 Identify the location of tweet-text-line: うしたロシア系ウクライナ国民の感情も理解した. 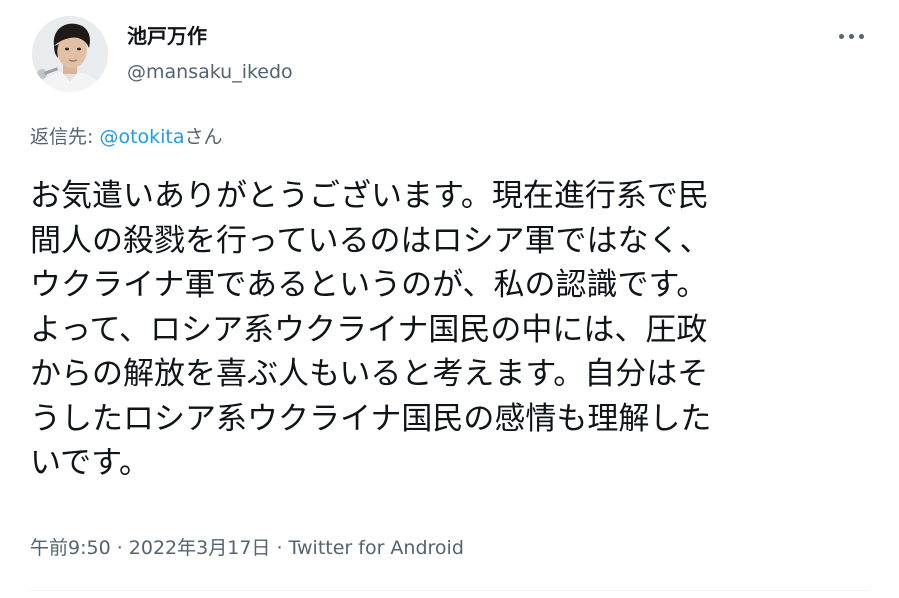
(371, 418).